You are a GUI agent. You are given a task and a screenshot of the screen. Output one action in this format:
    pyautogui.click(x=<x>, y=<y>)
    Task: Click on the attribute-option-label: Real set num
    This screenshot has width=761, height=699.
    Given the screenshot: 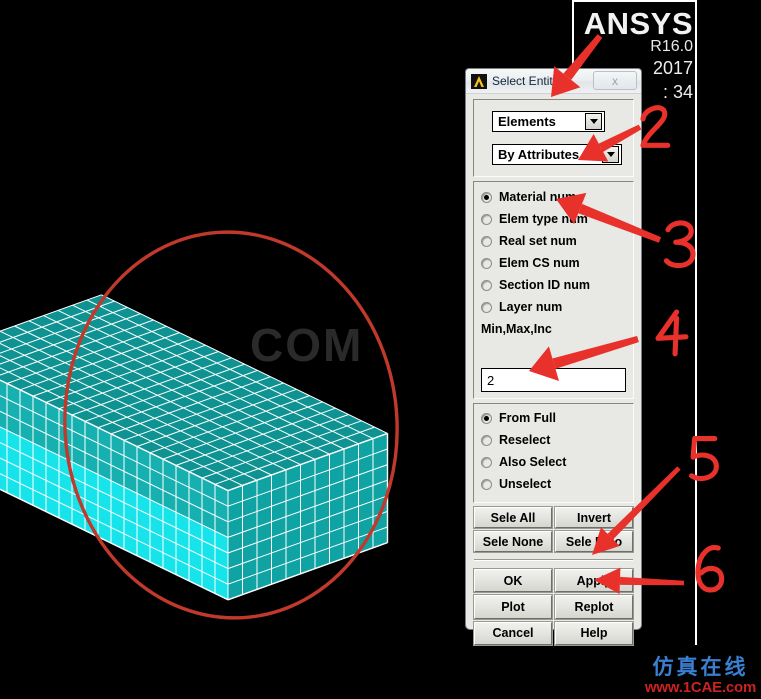 What is the action you would take?
    pyautogui.click(x=538, y=241)
    